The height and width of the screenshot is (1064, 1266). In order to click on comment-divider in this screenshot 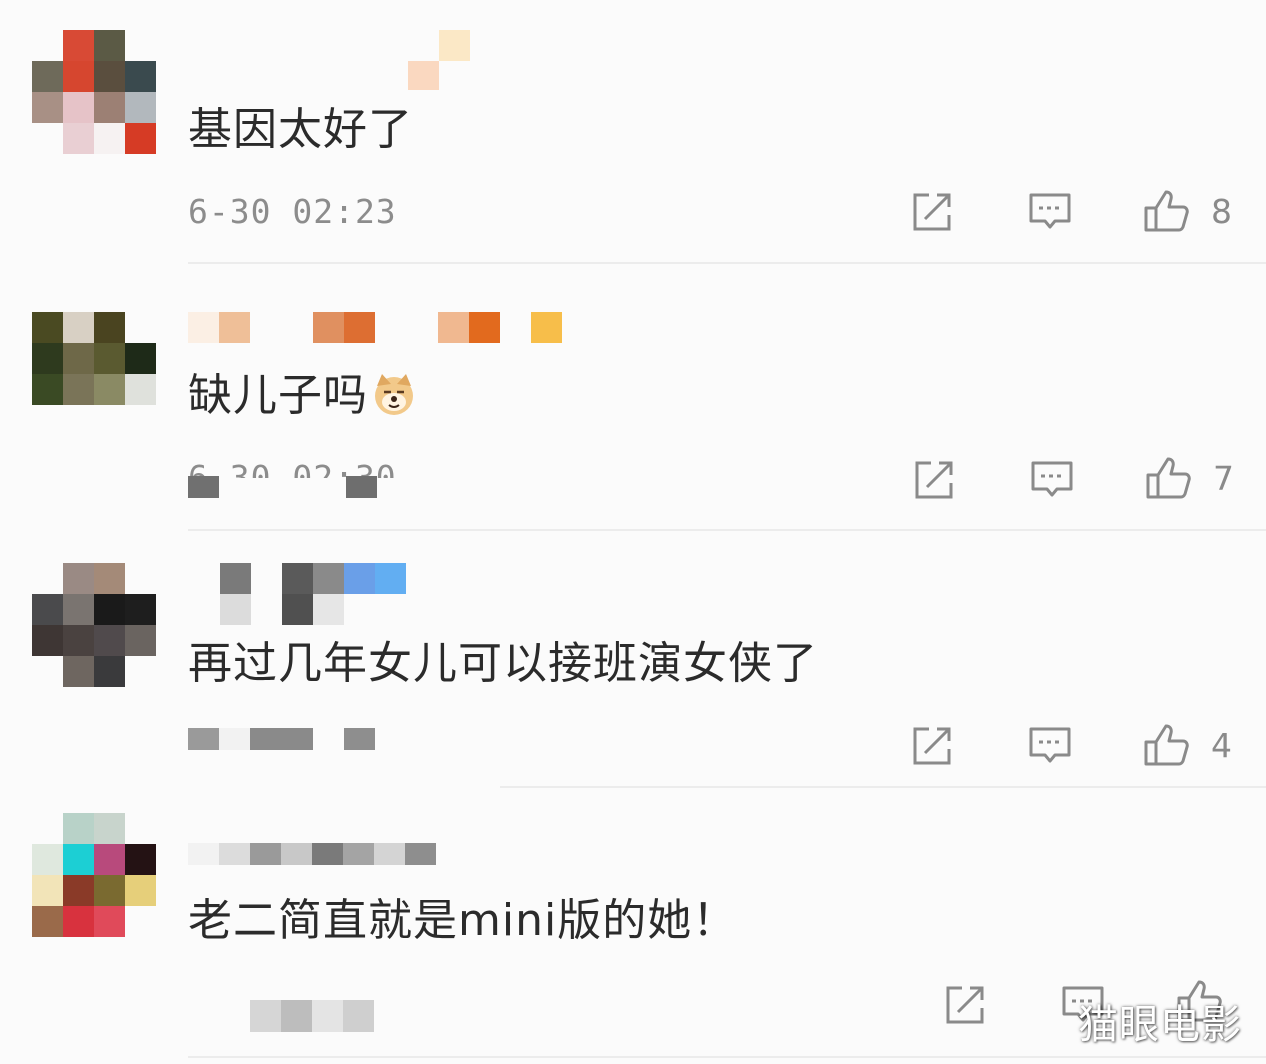, I will do `click(727, 1057)`.